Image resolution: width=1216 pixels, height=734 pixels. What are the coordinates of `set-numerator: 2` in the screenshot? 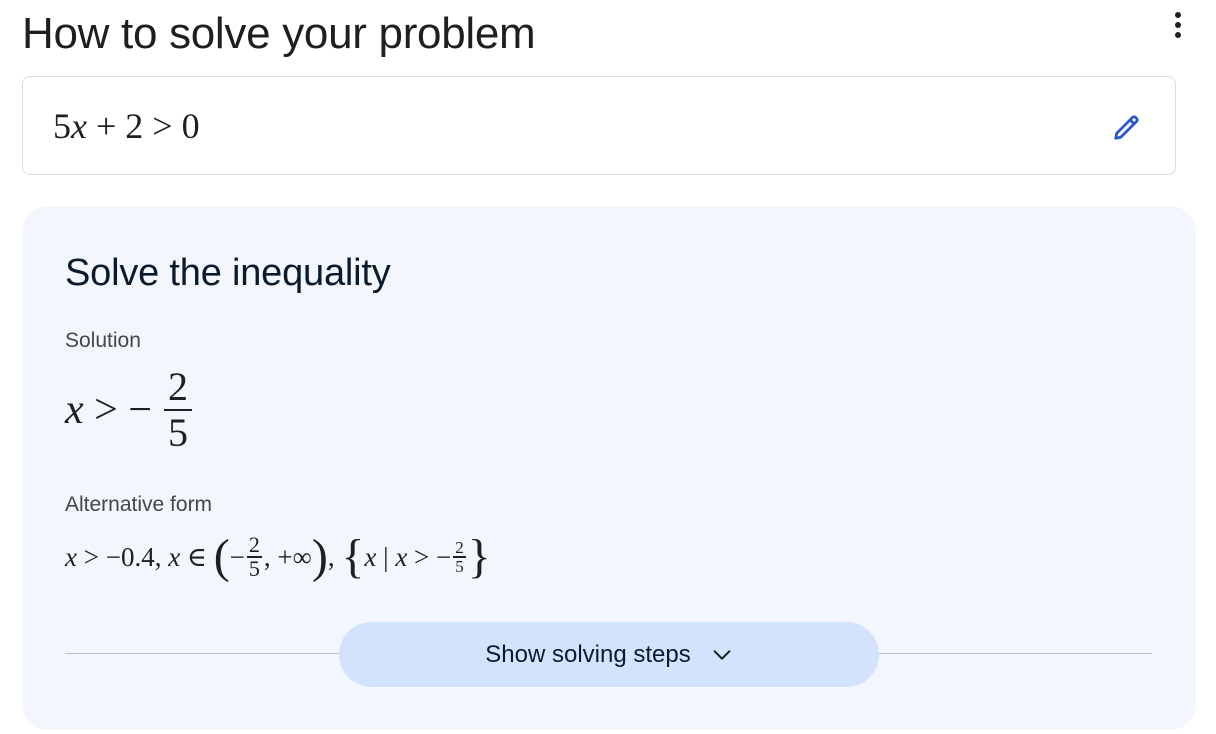 It's located at (459, 548).